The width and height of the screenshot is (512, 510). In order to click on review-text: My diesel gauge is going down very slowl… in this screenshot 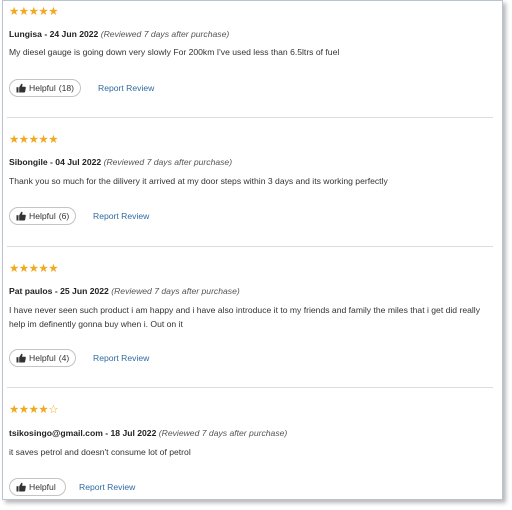, I will do `click(174, 52)`.